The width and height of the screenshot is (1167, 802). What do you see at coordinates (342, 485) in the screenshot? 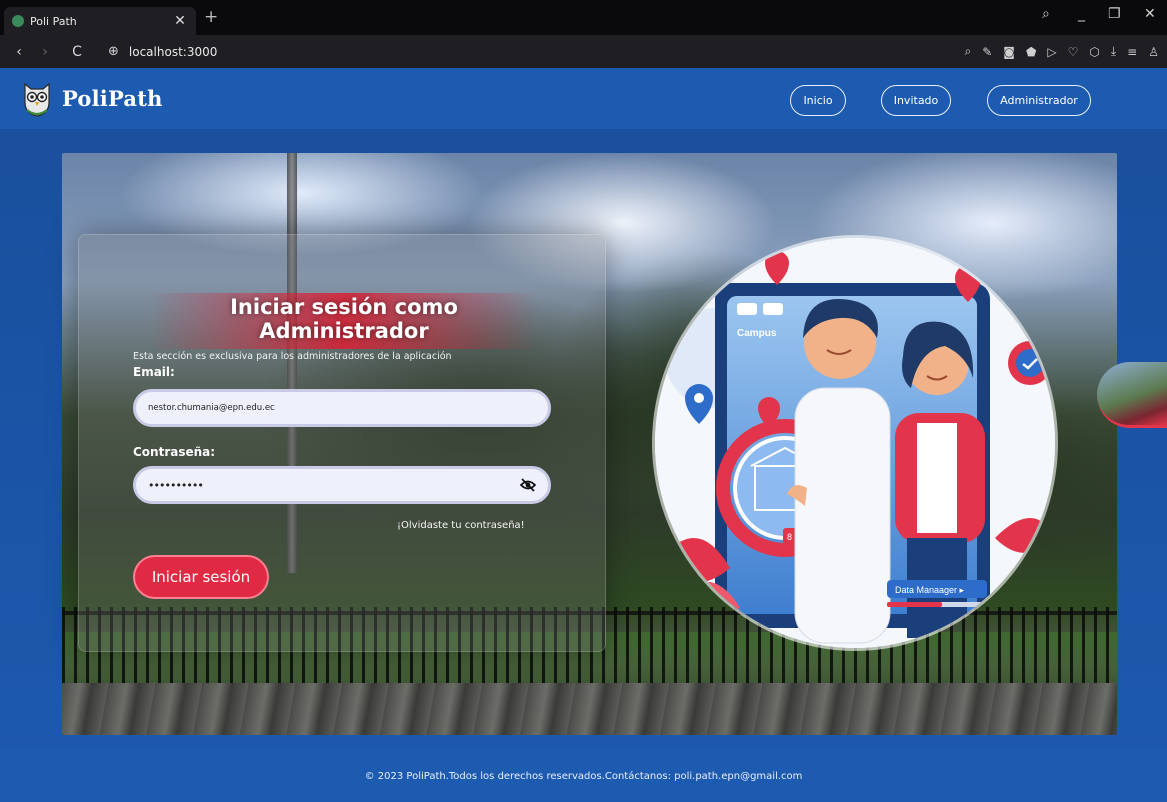
I see `password-field: ••••••••••` at bounding box center [342, 485].